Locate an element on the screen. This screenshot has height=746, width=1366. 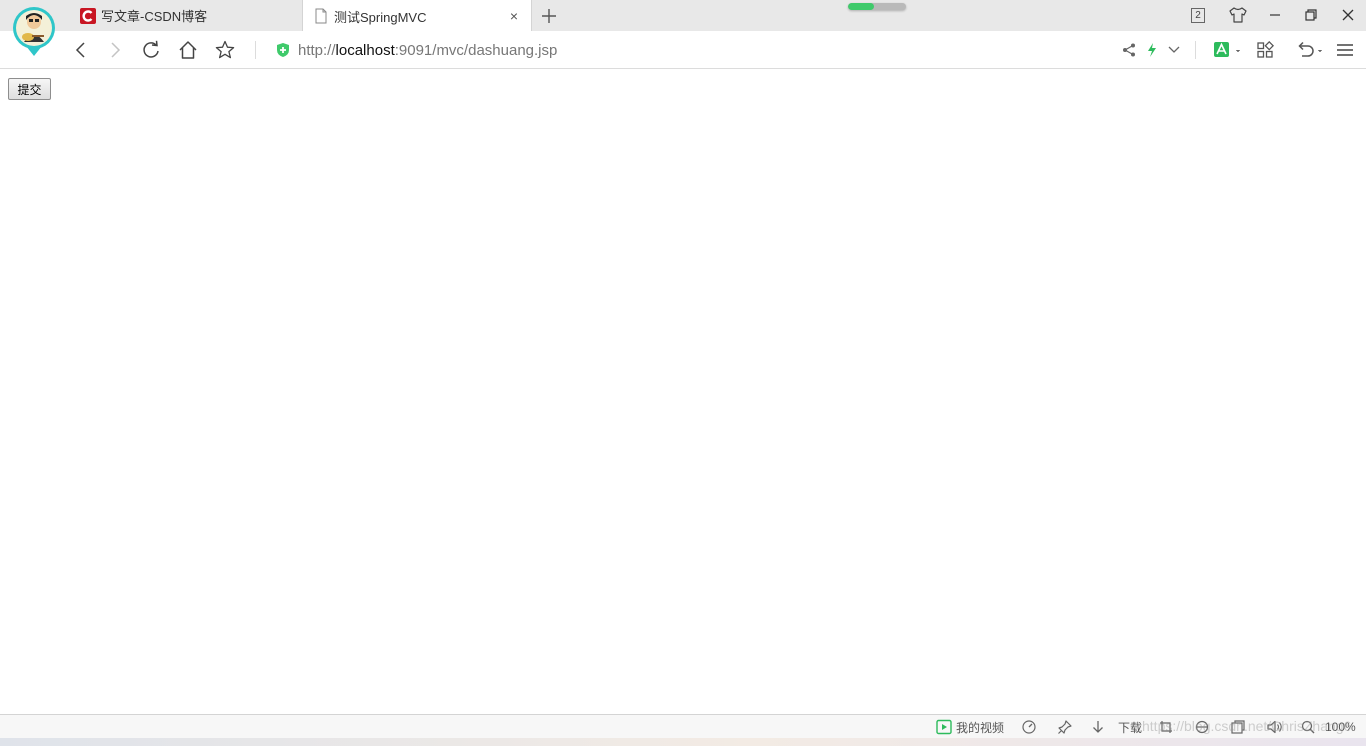
undo-close-tab-button is located at coordinates (1309, 50).